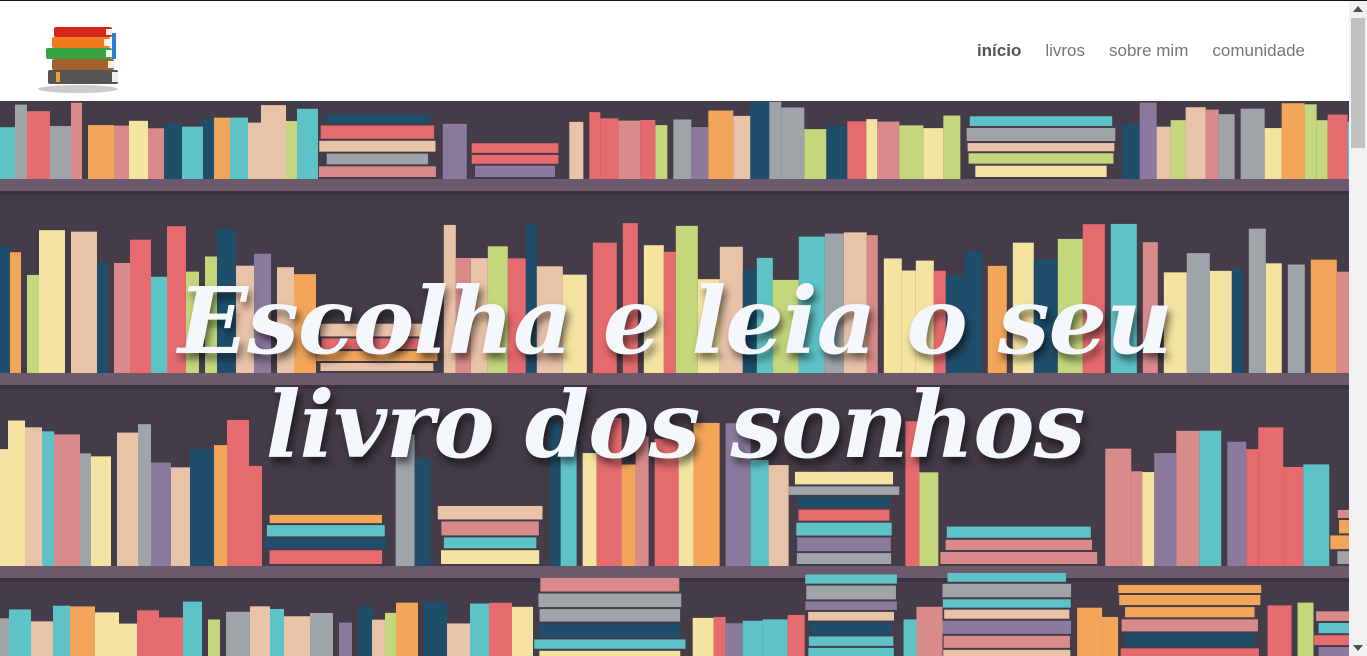 The height and width of the screenshot is (656, 1367). What do you see at coordinates (1258, 51) in the screenshot?
I see `nav-link-comunidade: comunidade` at bounding box center [1258, 51].